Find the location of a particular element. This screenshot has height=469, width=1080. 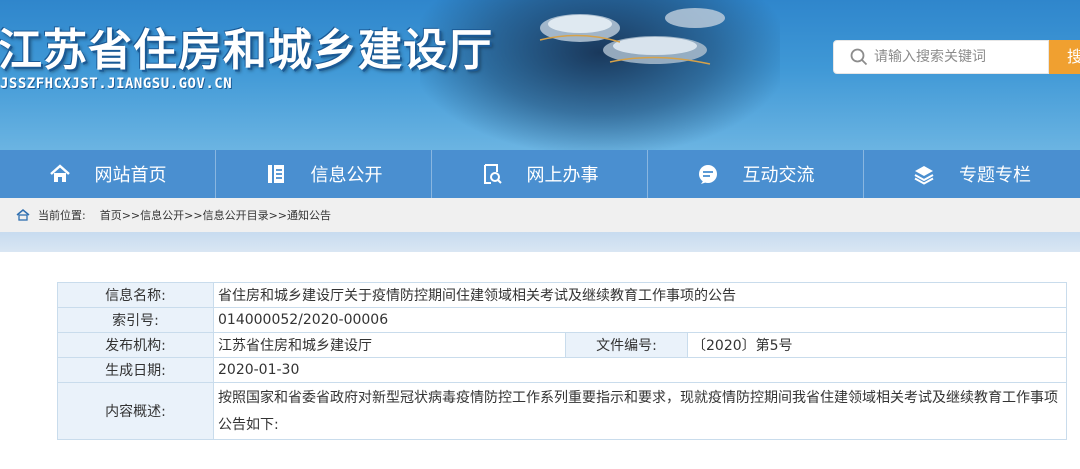

info-date-value: 2020-01-30 is located at coordinates (640, 370).